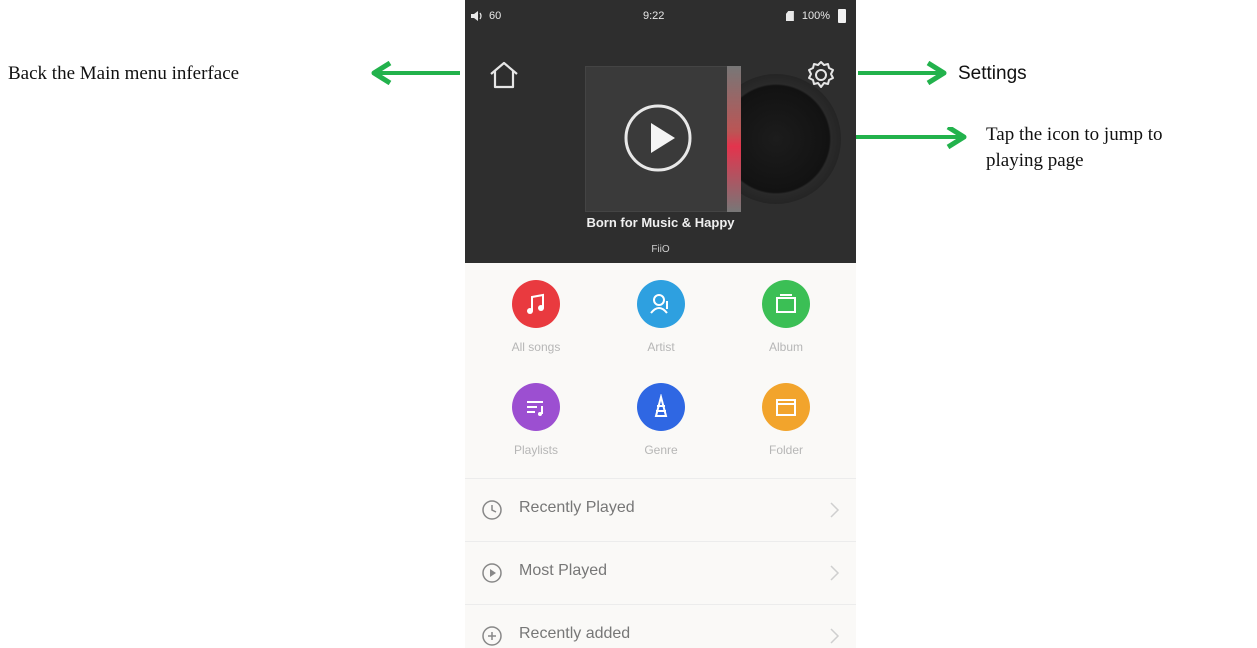 Image resolution: width=1257 pixels, height=648 pixels. What do you see at coordinates (785, 450) in the screenshot?
I see `category-label: Folder` at bounding box center [785, 450].